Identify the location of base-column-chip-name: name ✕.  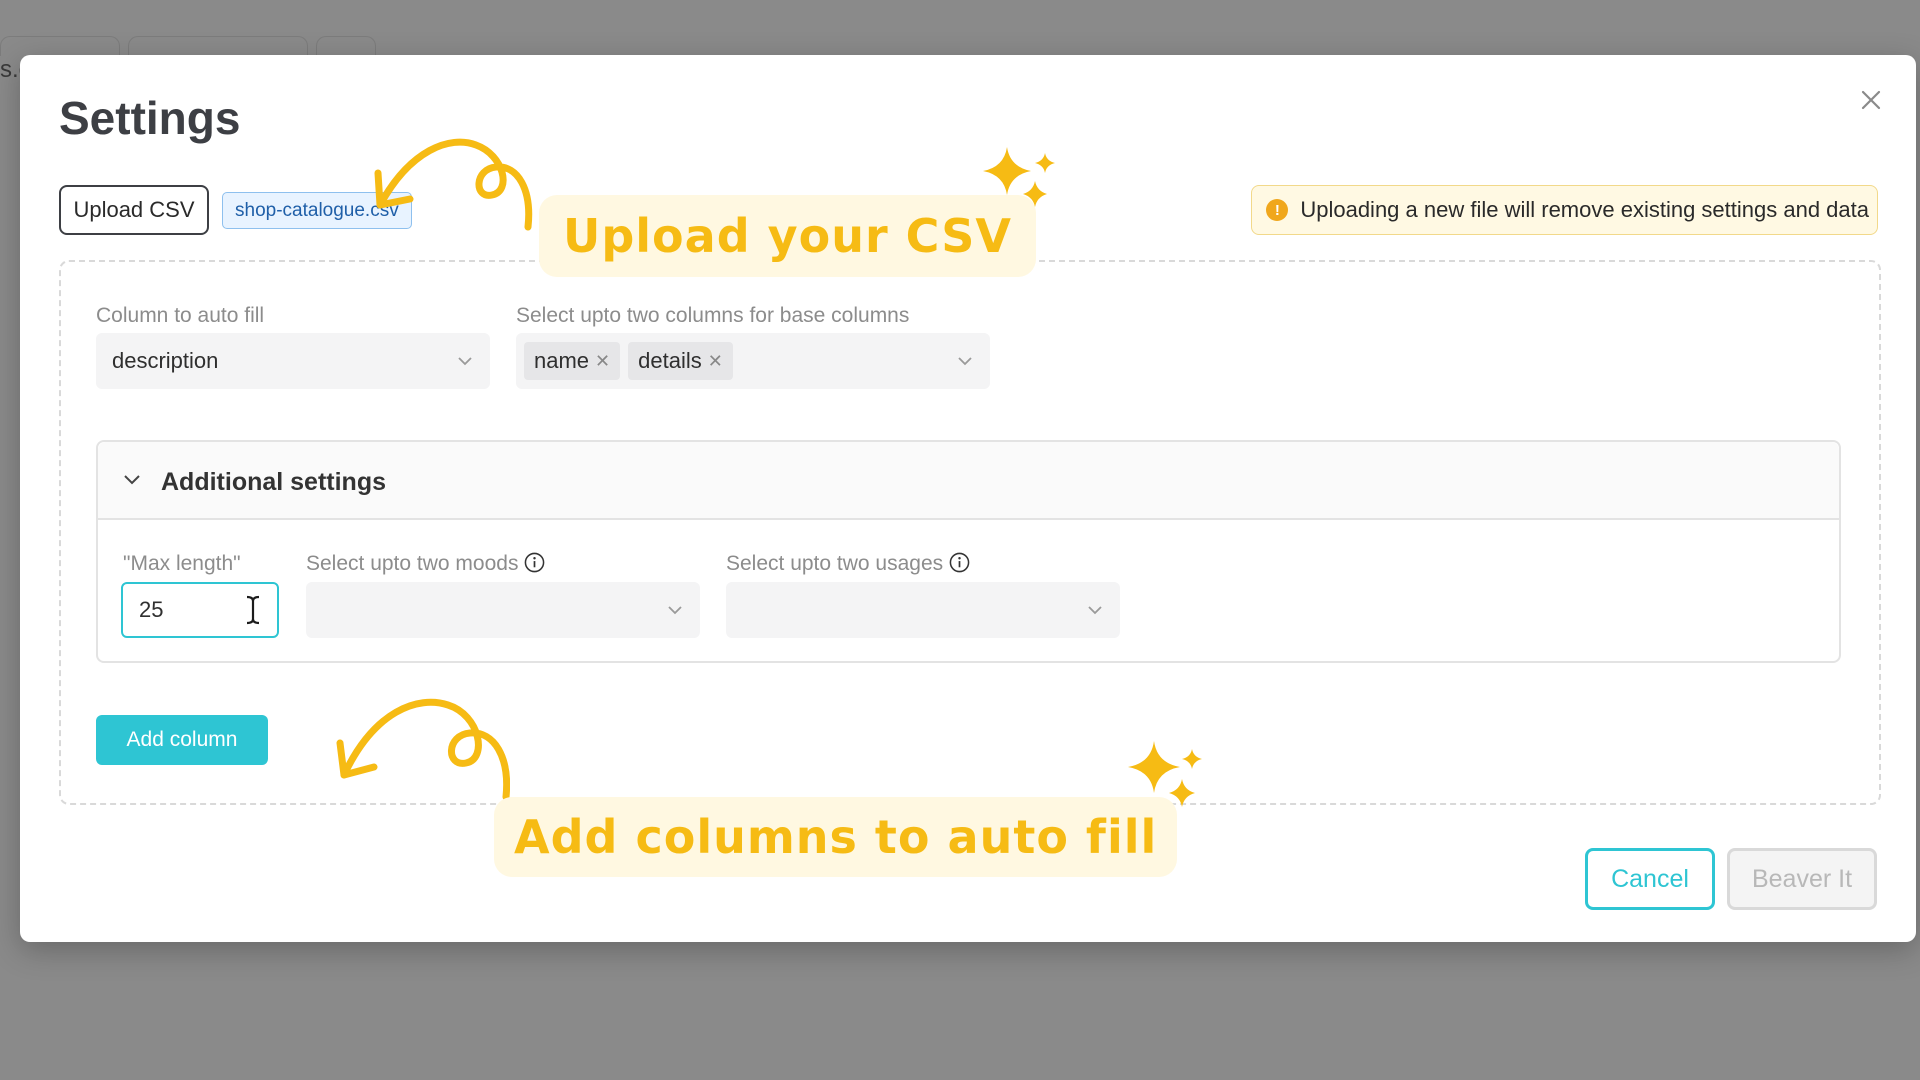
(572, 361).